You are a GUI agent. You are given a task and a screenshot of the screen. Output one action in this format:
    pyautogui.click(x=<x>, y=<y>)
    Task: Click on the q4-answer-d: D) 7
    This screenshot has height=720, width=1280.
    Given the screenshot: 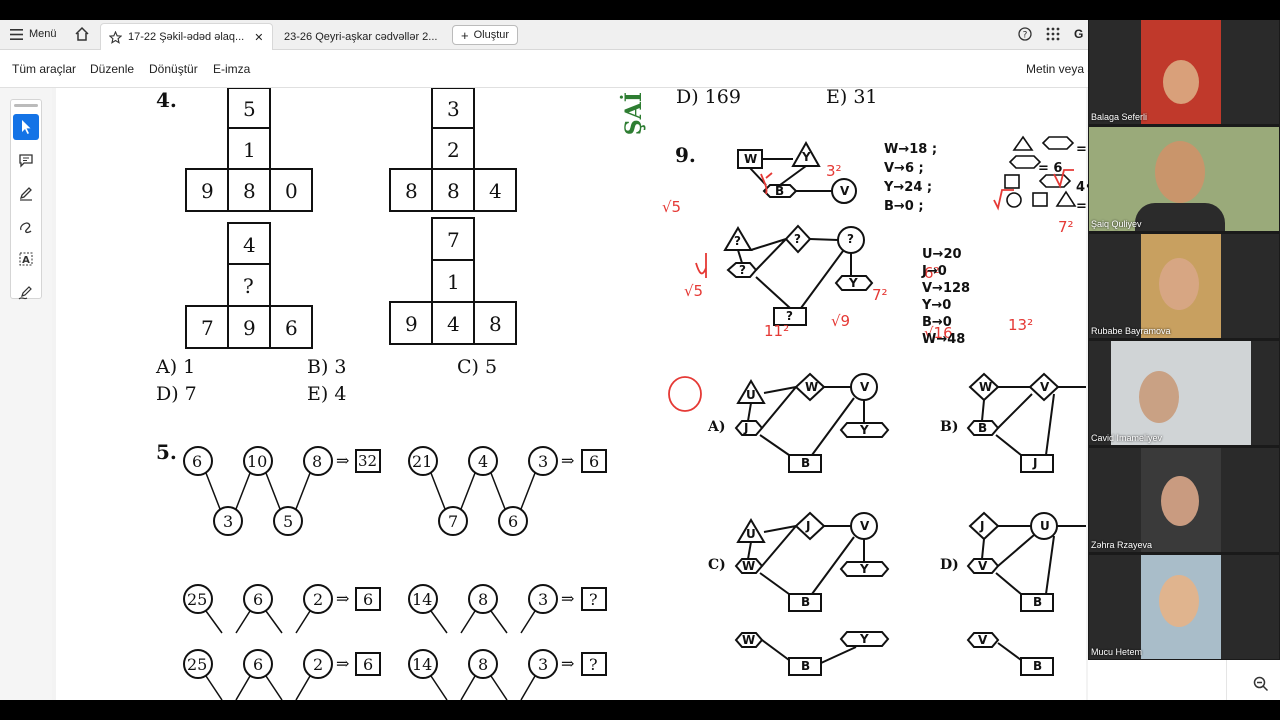 What is the action you would take?
    pyautogui.click(x=176, y=394)
    